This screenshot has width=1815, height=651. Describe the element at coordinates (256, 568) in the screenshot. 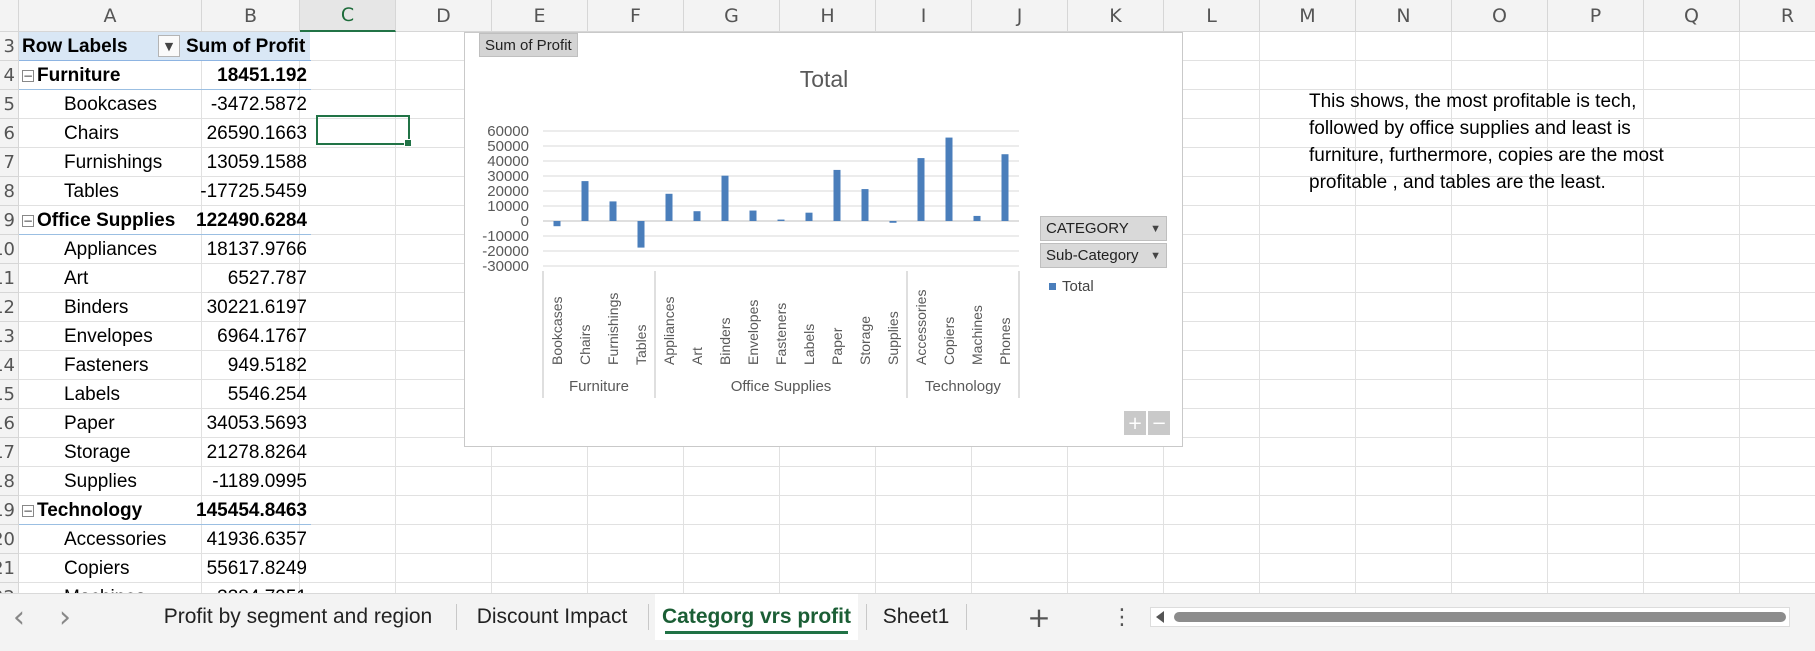

I see `pivot-subcategory-value: 55617.8249` at that location.